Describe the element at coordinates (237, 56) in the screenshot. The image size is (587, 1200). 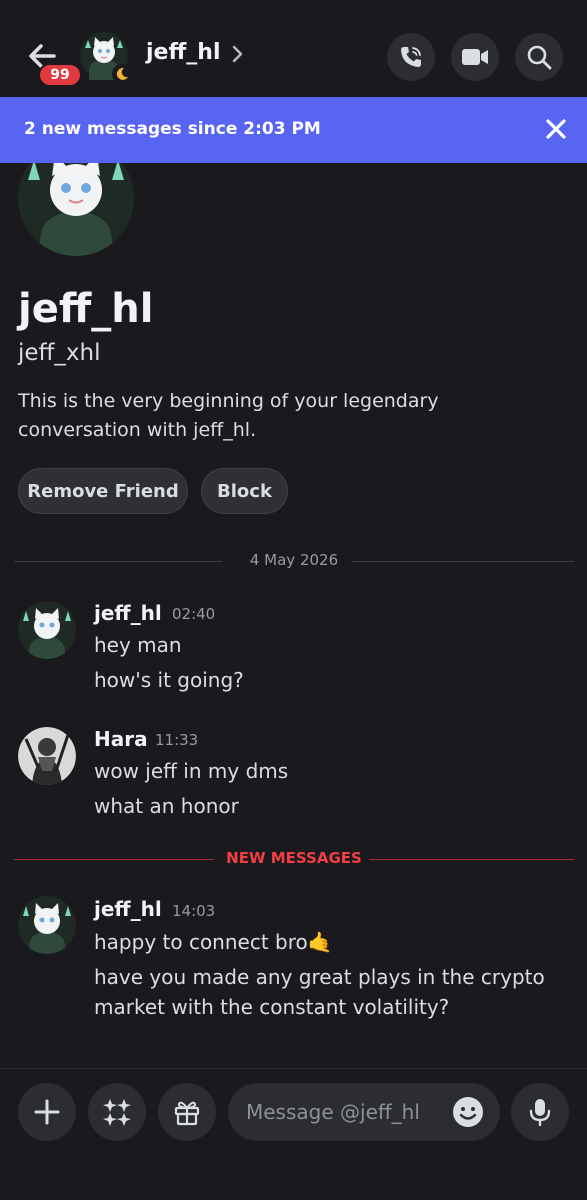
I see `chevron-right-icon` at that location.